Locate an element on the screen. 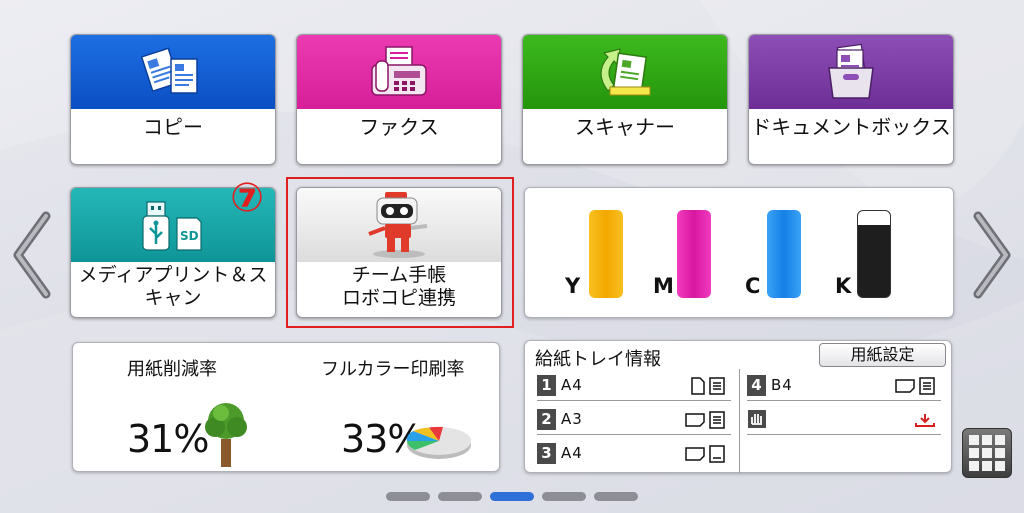  toner-level-panel: Y M C K is located at coordinates (739, 252).